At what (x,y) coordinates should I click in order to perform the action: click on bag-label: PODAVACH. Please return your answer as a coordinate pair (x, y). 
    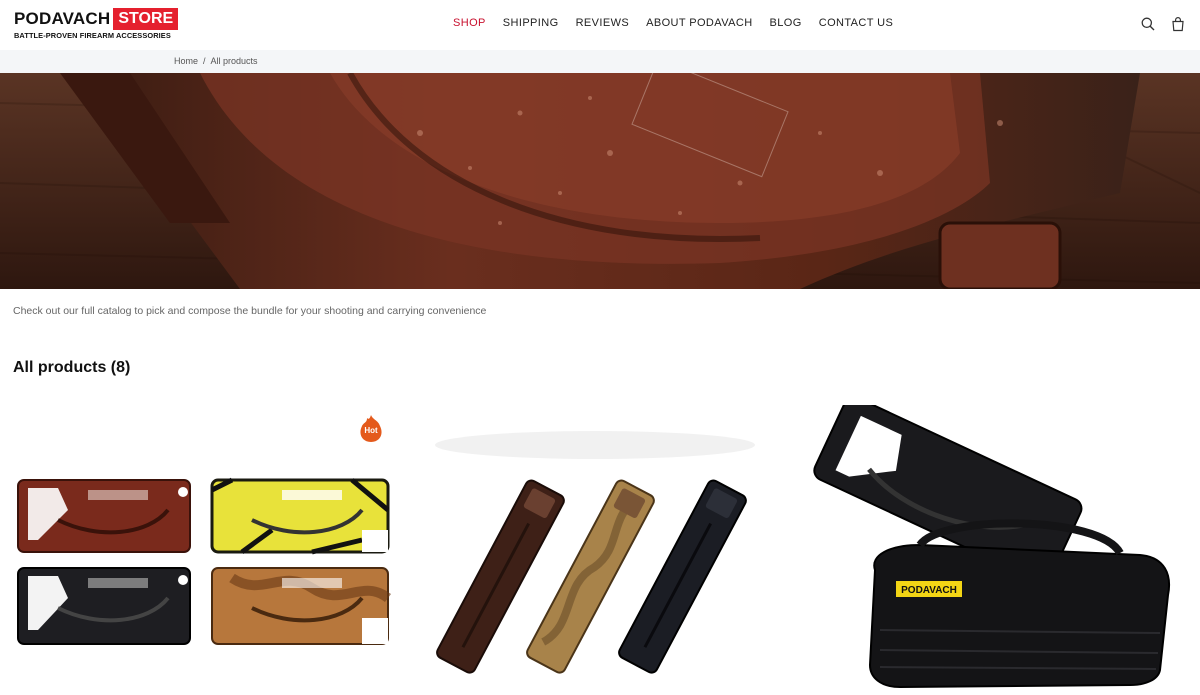
    Looking at the image, I should click on (929, 590).